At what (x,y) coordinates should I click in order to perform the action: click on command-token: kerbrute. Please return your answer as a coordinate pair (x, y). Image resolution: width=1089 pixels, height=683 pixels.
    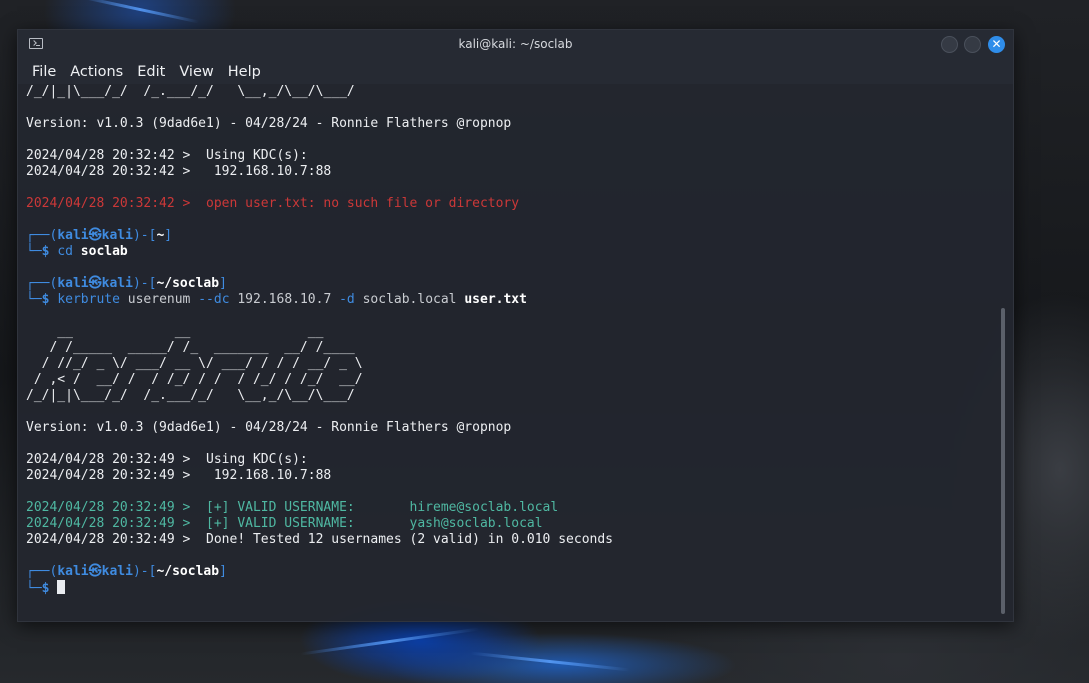
    Looking at the image, I should click on (88, 299).